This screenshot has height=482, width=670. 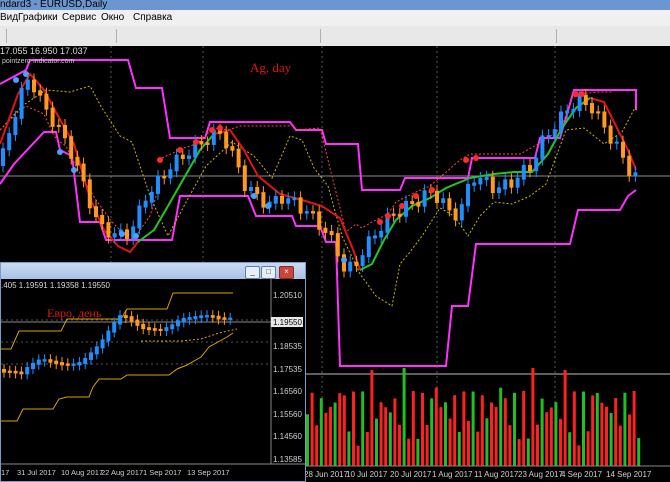 I want to click on x-axis-label: 20 Jul 2017, so click(x=411, y=474).